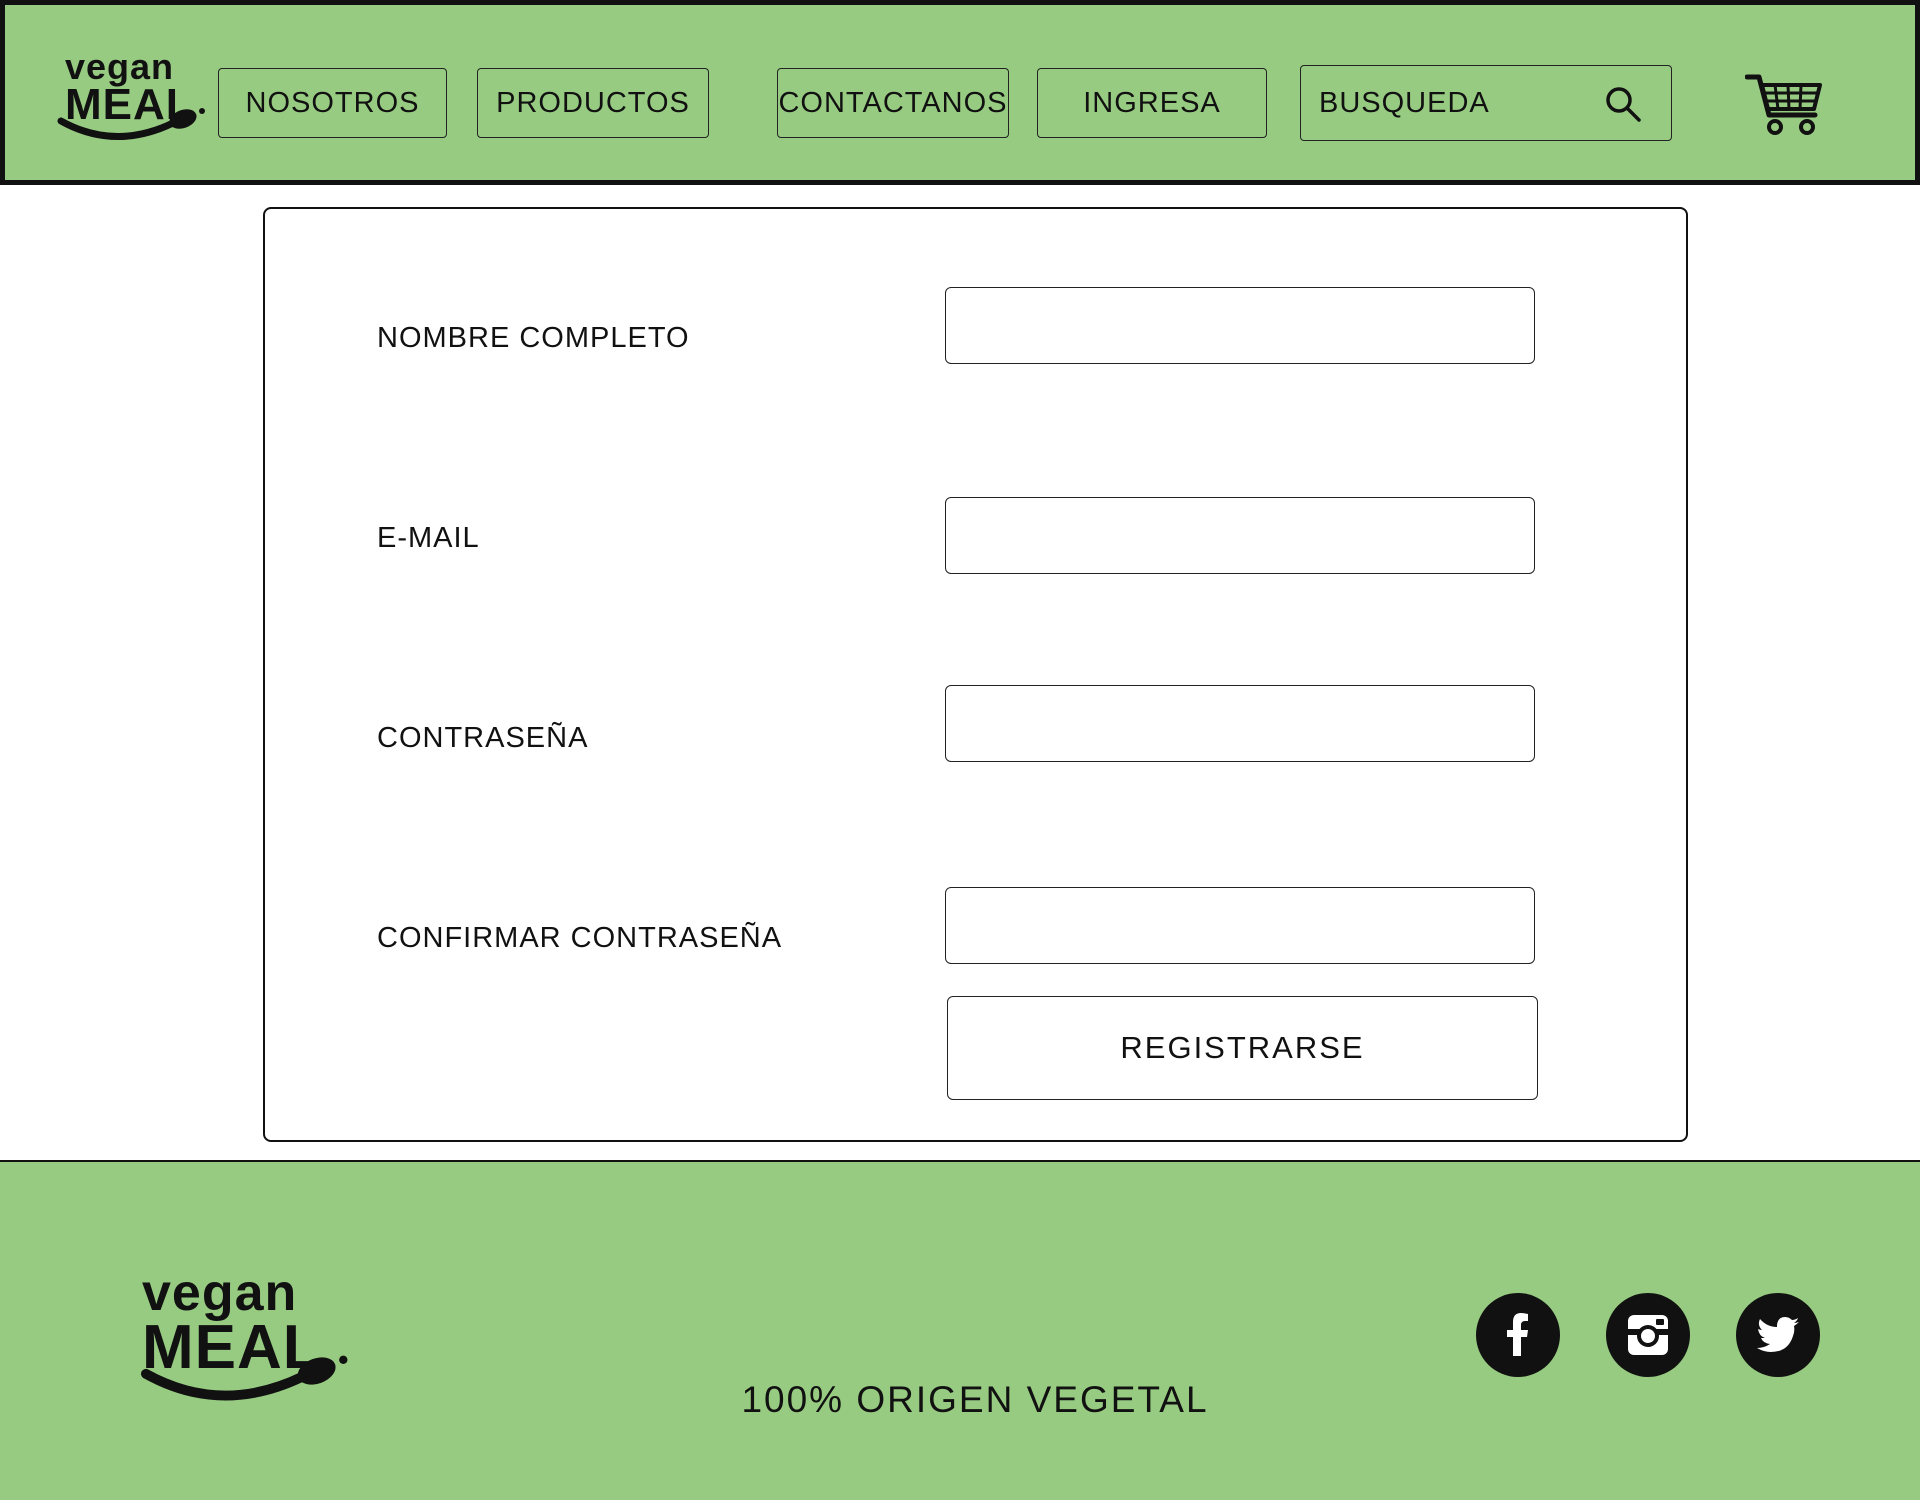 The width and height of the screenshot is (1920, 1500). What do you see at coordinates (1240, 925) in the screenshot?
I see `confirm-password-input` at bounding box center [1240, 925].